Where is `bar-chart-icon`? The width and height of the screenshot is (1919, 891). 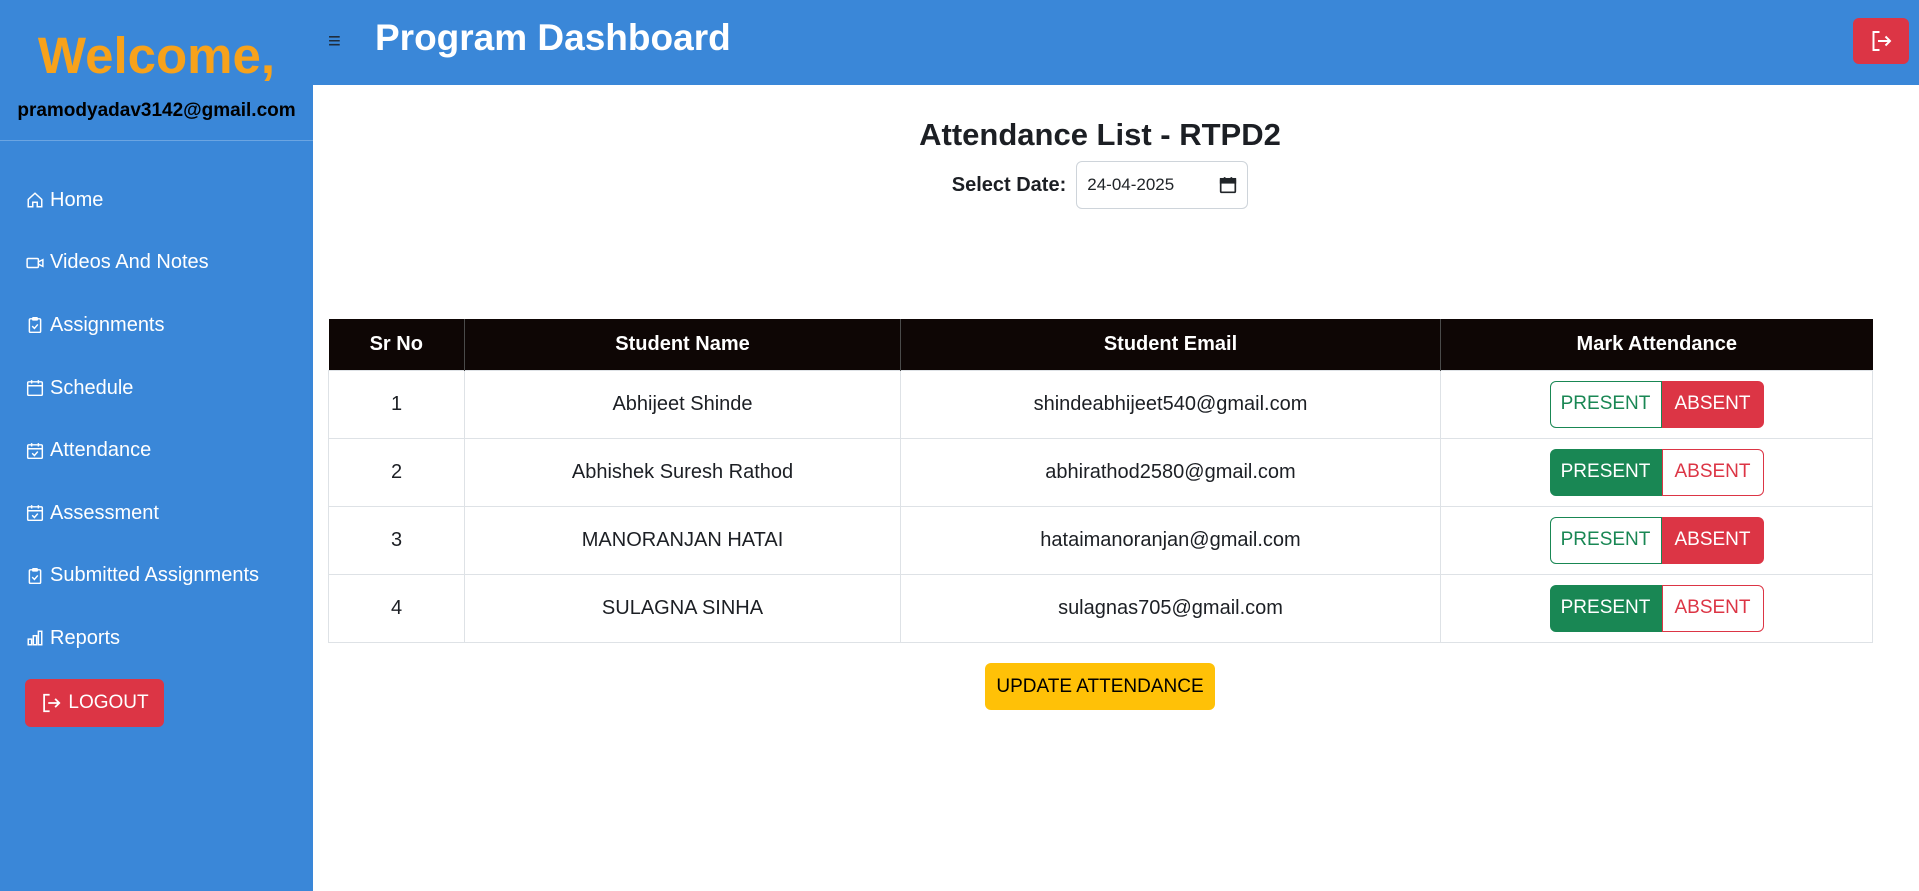
bar-chart-icon is located at coordinates (35, 638).